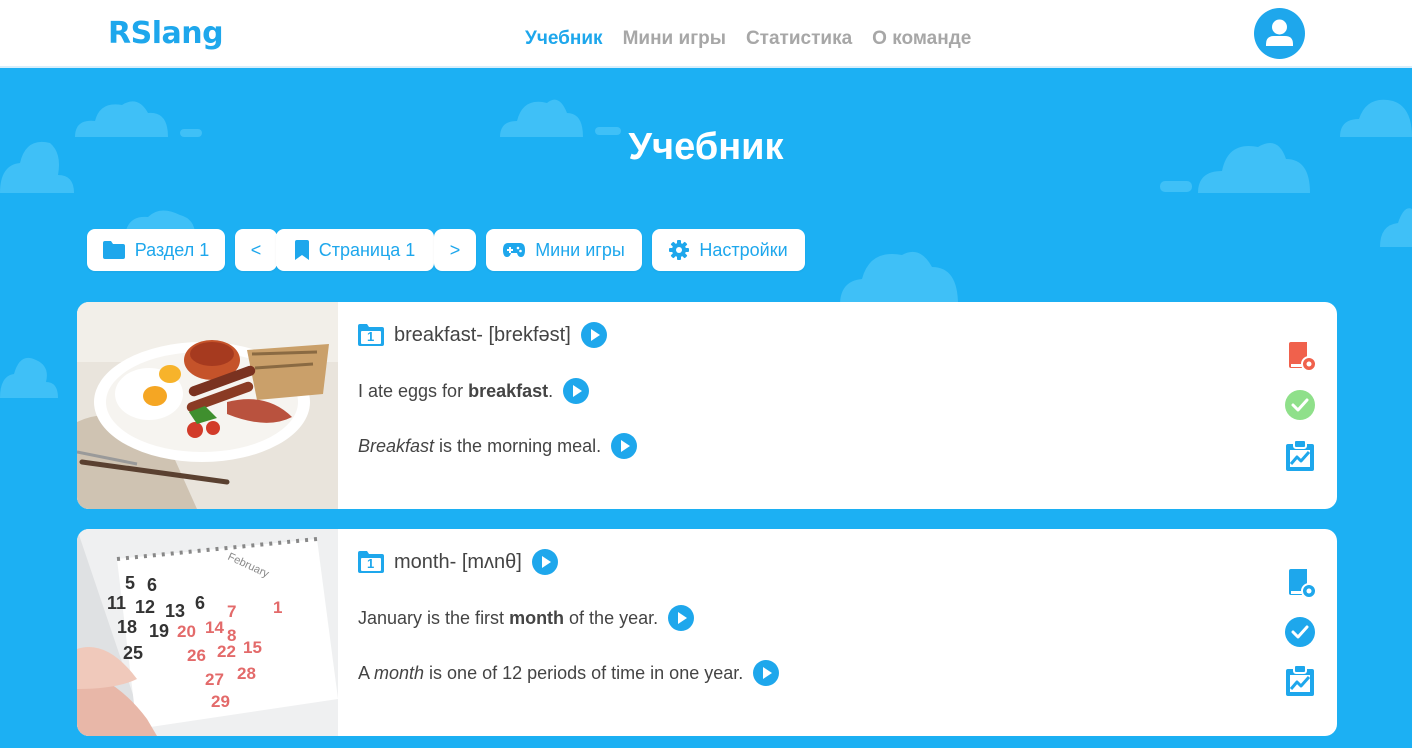 The height and width of the screenshot is (748, 1412). I want to click on example-text: I ate eggs for breakfast., so click(455, 391).